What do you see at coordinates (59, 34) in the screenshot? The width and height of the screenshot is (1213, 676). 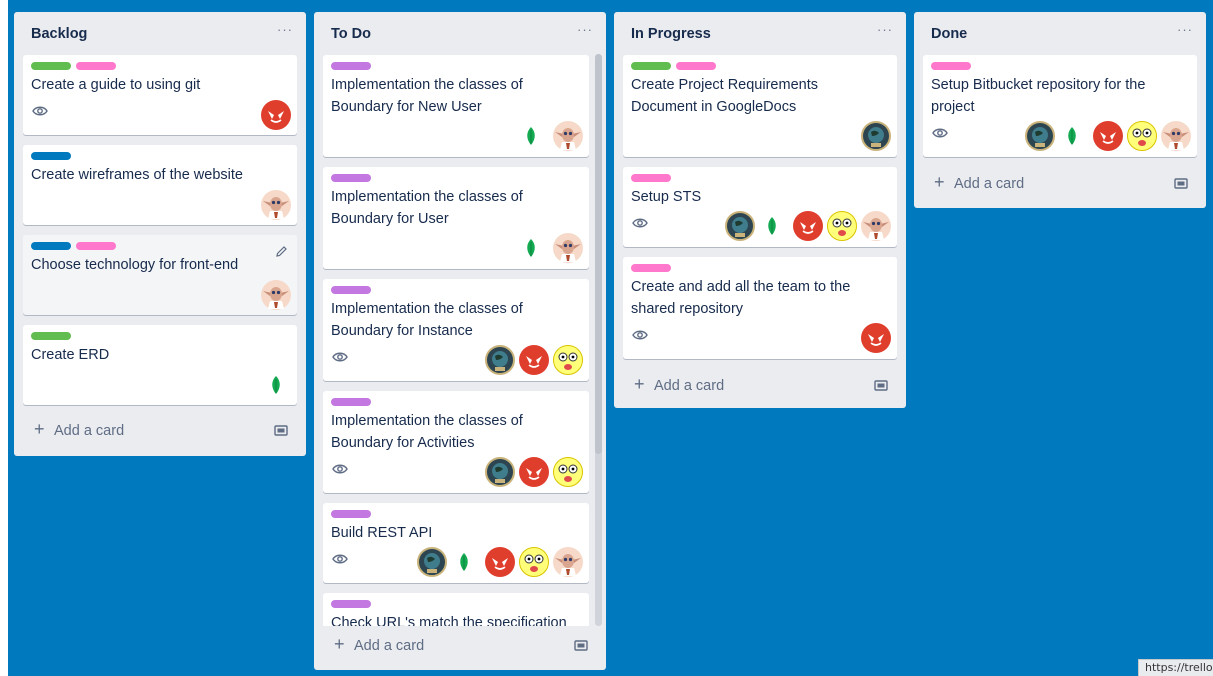 I see `list-title: Backlog` at bounding box center [59, 34].